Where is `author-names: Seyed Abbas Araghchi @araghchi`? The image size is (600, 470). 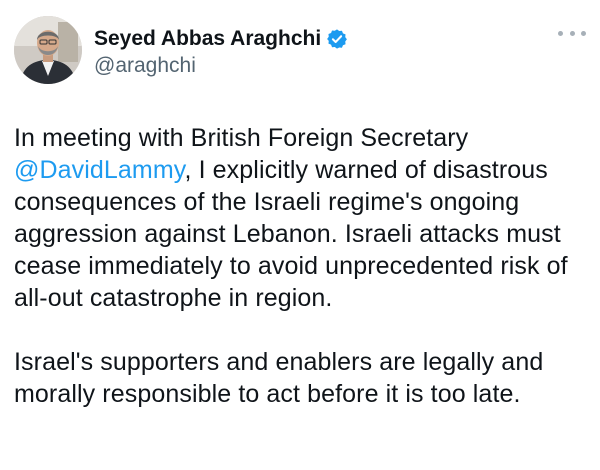 author-names: Seyed Abbas Araghchi @araghchi is located at coordinates (221, 51).